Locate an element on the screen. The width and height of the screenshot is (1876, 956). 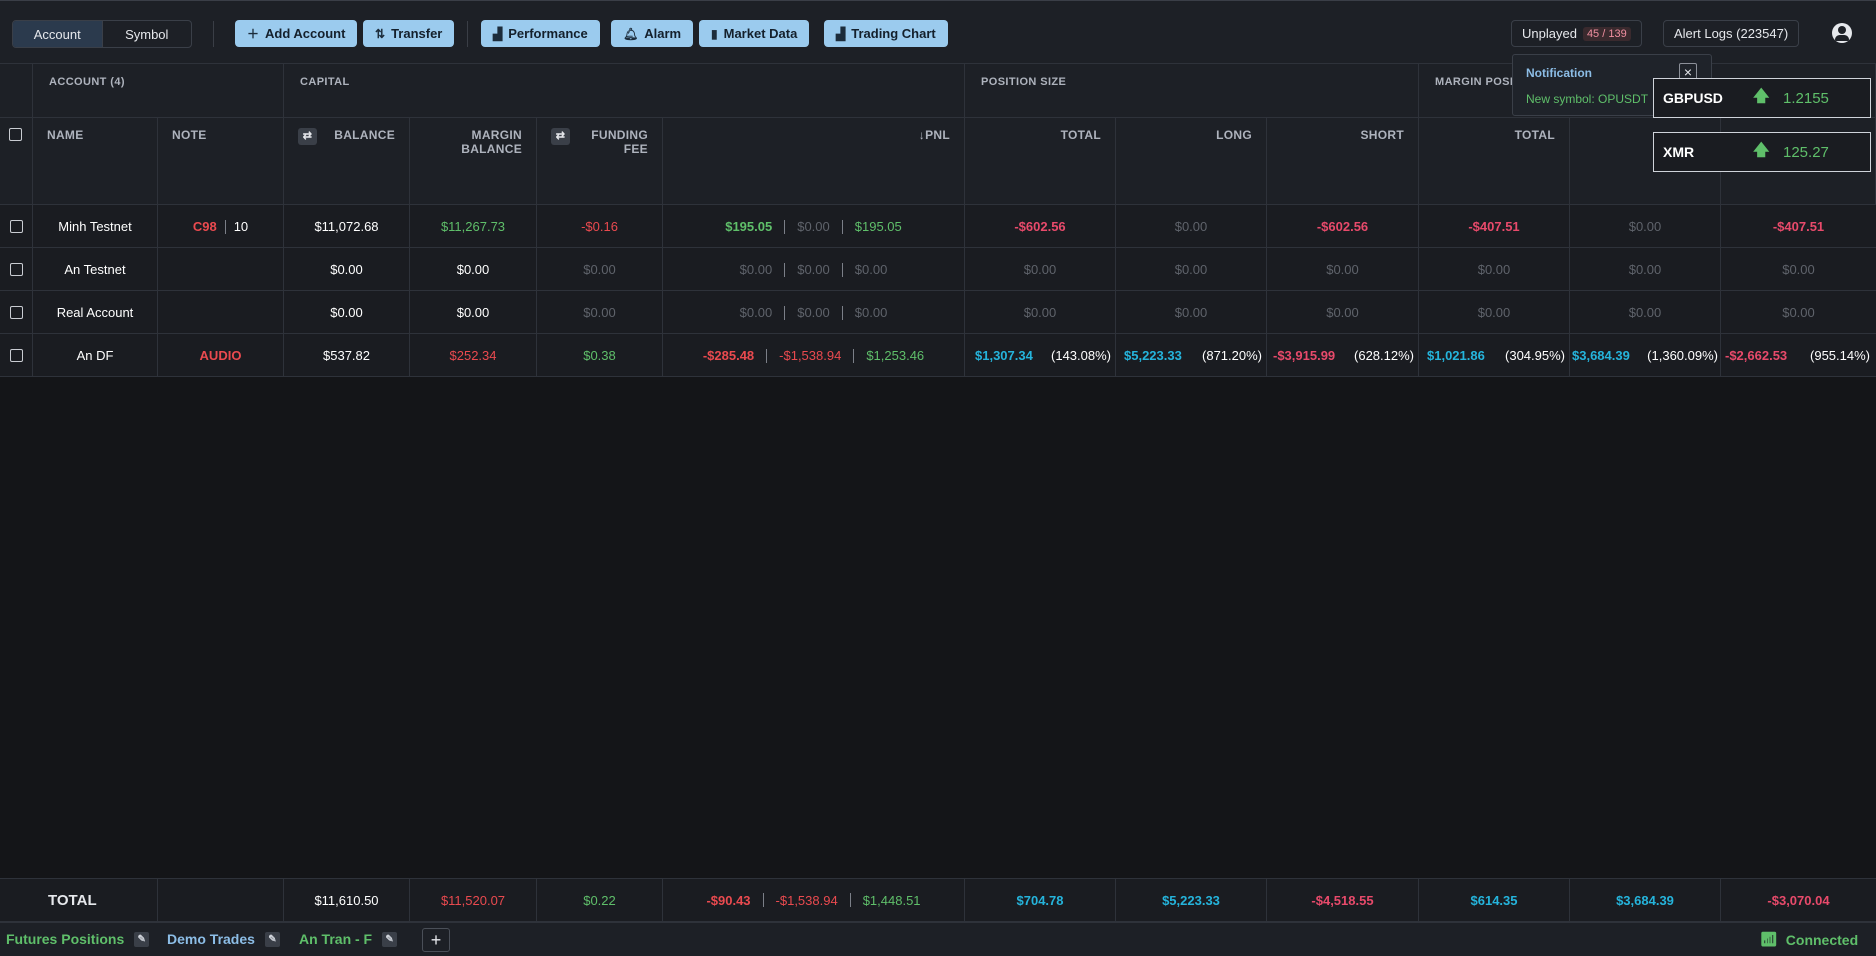
margin-short-value: $0.00 is located at coordinates (1798, 312).